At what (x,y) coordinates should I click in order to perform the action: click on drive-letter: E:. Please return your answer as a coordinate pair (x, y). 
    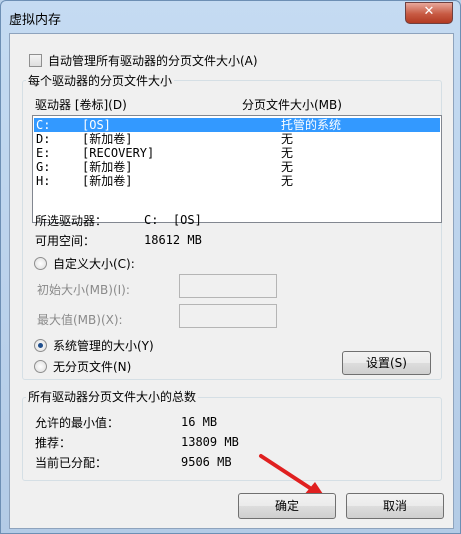
    Looking at the image, I should click on (43, 153).